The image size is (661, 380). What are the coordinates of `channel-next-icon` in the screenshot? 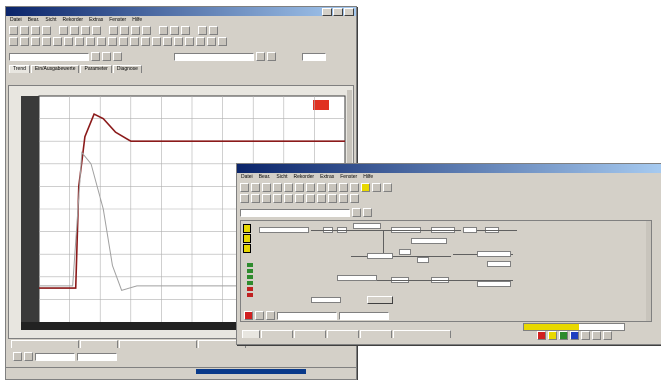 It's located at (271, 56).